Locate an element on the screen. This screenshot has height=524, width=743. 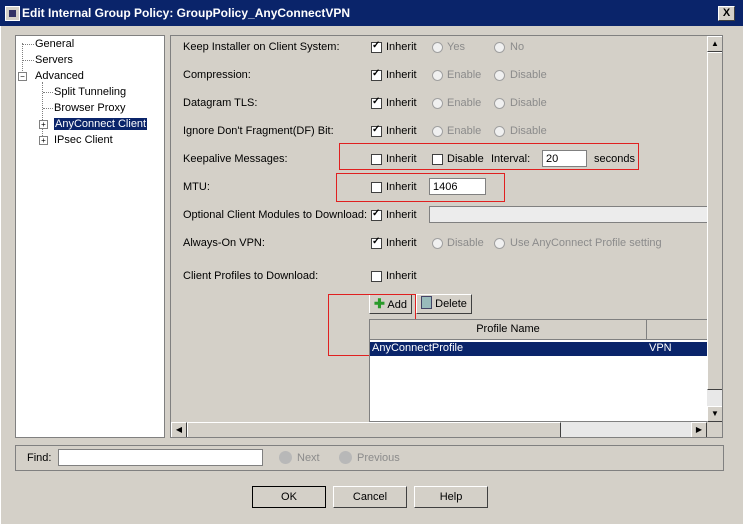
keep-installer-no-radio is located at coordinates (499, 47).